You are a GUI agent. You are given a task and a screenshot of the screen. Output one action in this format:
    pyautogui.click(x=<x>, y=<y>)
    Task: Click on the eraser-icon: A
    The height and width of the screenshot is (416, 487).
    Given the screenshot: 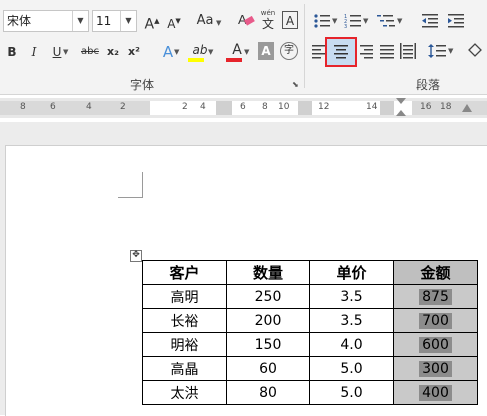 What is the action you would take?
    pyautogui.click(x=246, y=19)
    